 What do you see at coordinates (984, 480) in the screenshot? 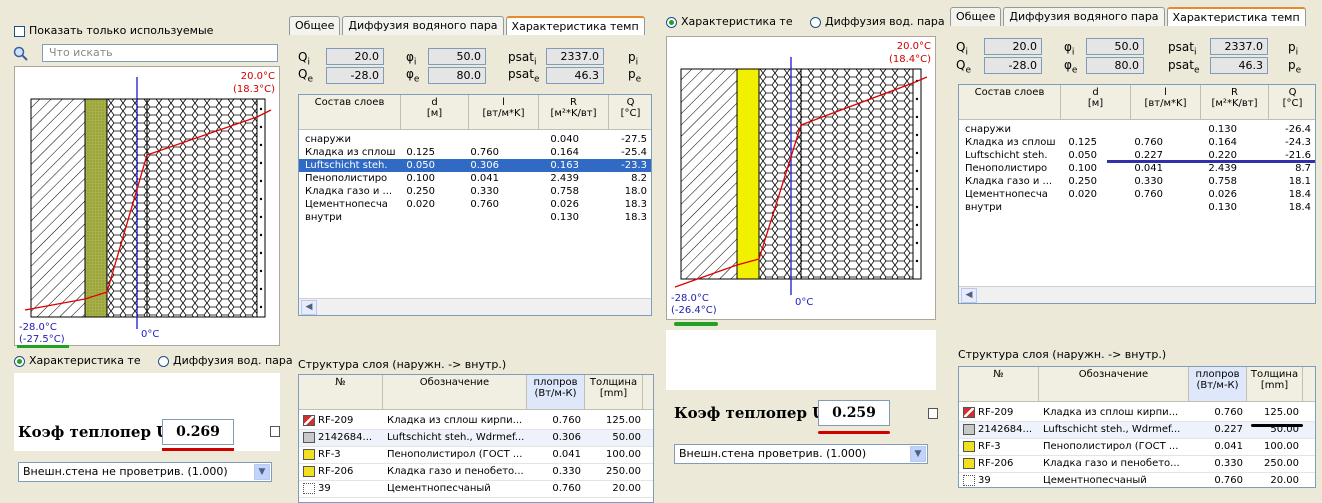
I see `material-code: 39` at bounding box center [984, 480].